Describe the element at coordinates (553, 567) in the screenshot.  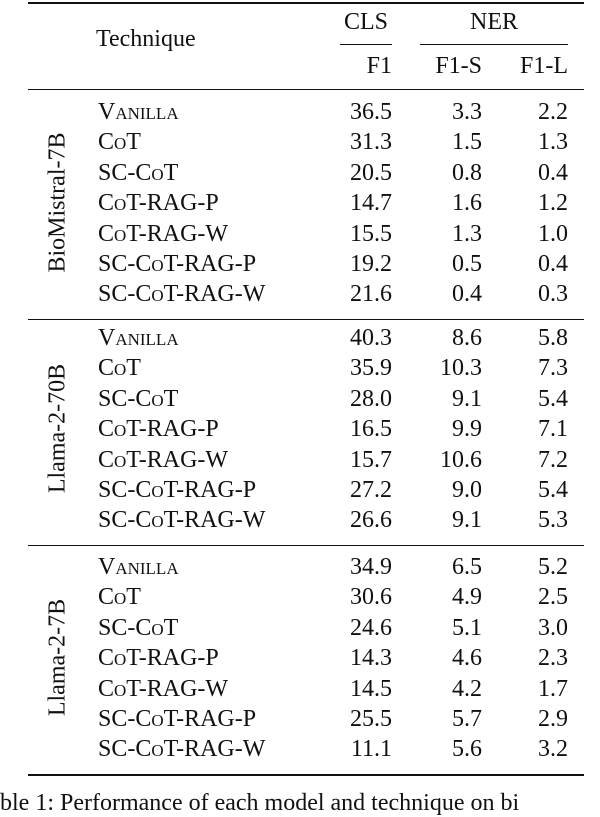
I see `ner-f1l-cell: 5.2` at that location.